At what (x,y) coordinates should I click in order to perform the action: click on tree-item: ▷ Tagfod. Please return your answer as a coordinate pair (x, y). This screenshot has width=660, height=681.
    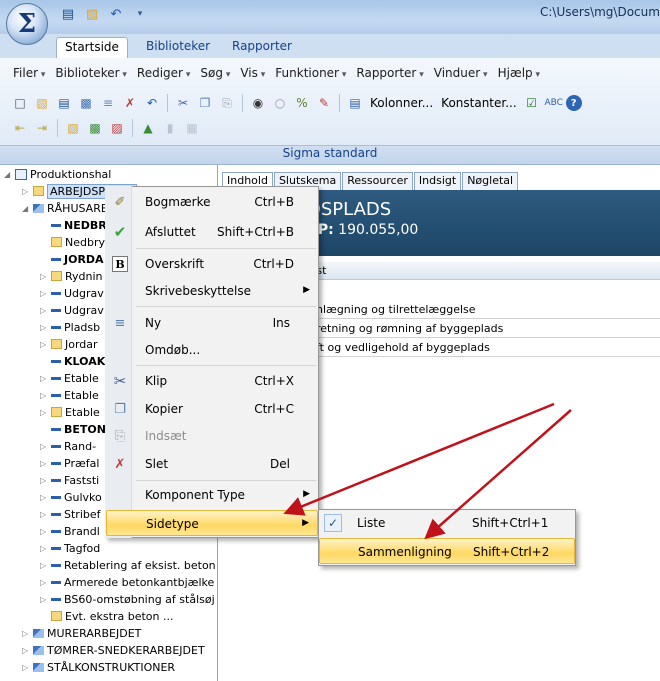
    Looking at the image, I should click on (70, 548).